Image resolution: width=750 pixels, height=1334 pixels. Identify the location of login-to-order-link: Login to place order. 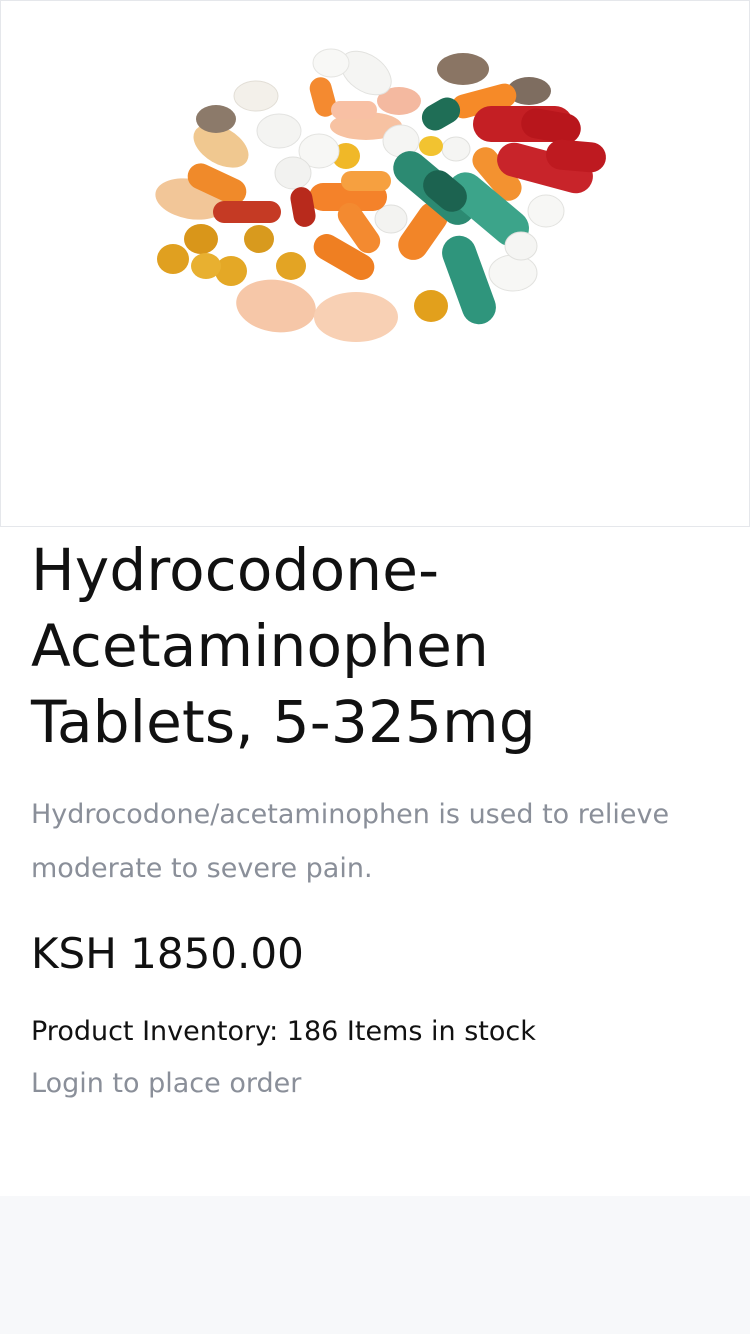
(376, 1084).